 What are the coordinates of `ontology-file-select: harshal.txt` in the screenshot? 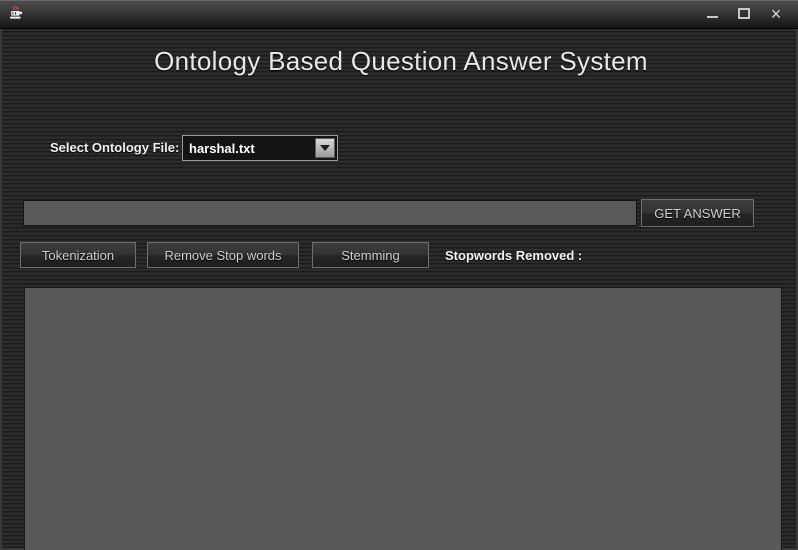 It's located at (260, 148).